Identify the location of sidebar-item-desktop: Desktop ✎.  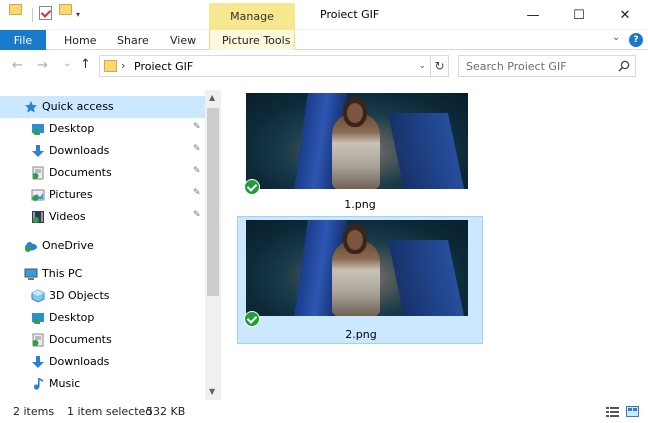
(102, 129).